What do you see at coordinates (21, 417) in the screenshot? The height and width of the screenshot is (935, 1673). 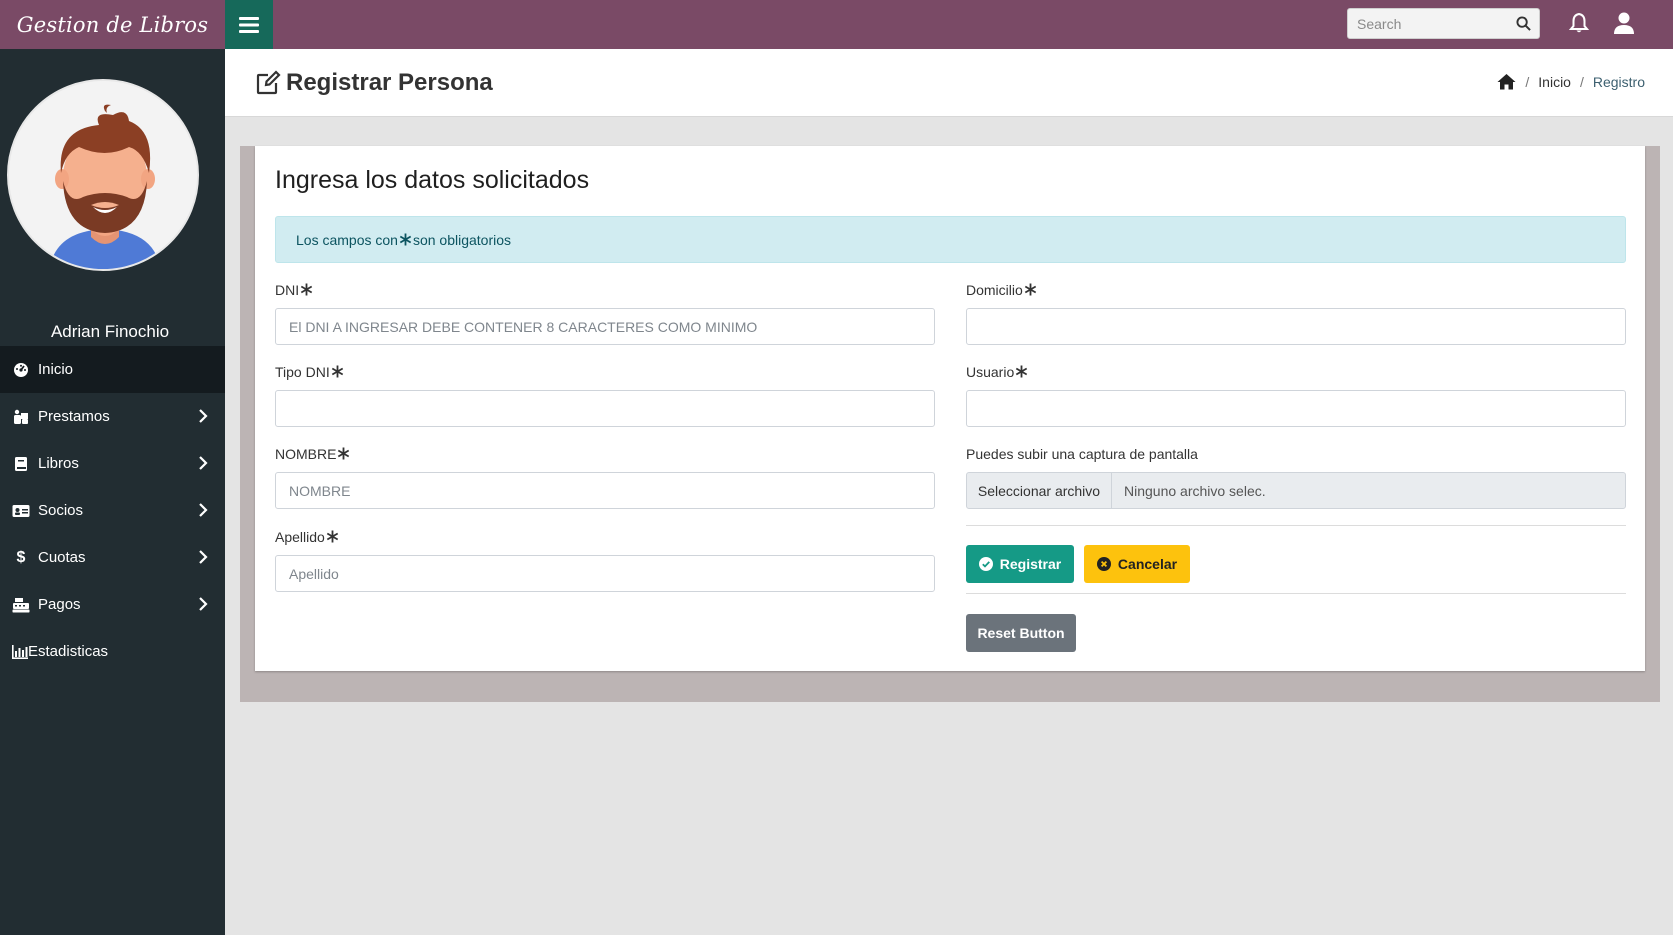 I see `people-carry-icon` at bounding box center [21, 417].